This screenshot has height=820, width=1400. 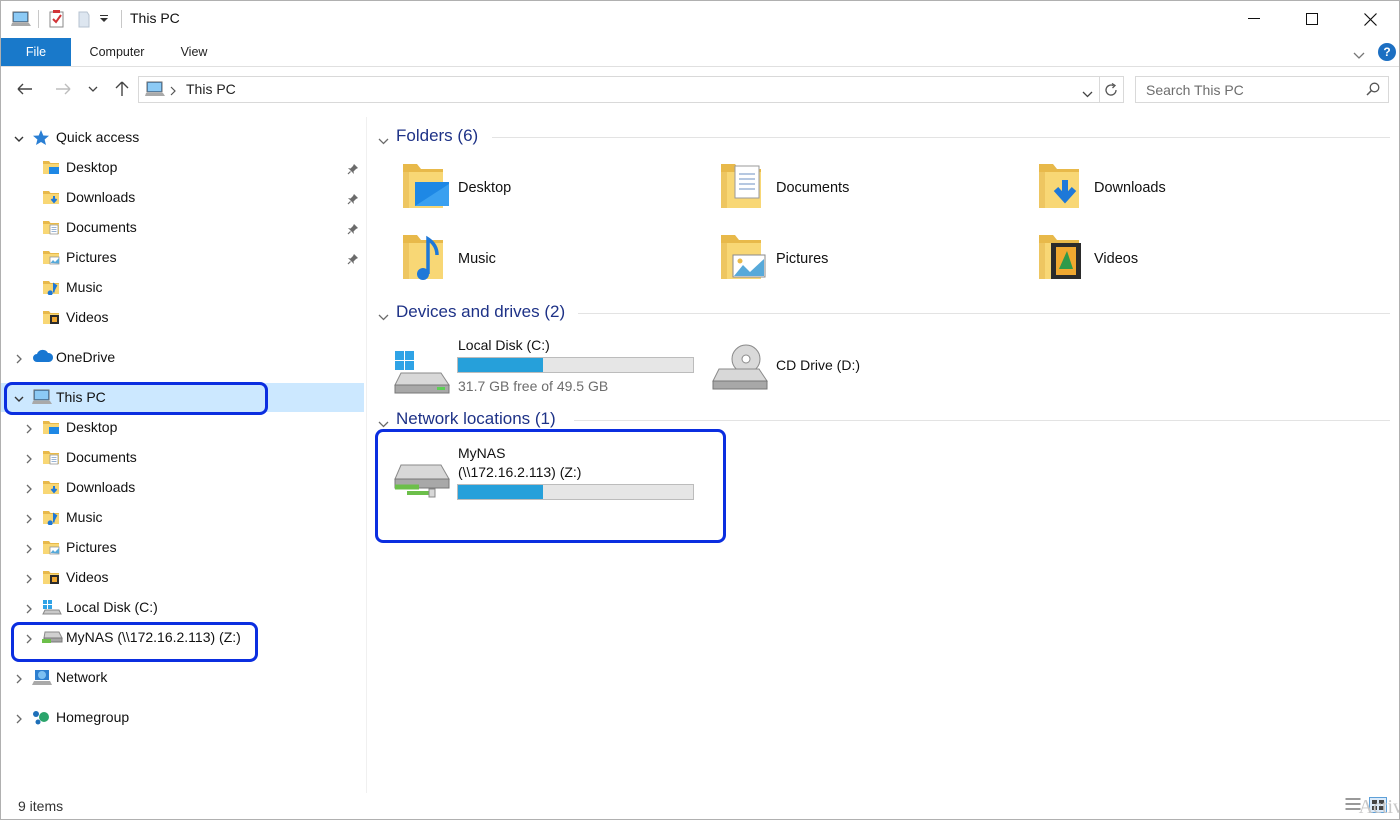 What do you see at coordinates (183, 228) in the screenshot?
I see `nav-qa-documents: Documents` at bounding box center [183, 228].